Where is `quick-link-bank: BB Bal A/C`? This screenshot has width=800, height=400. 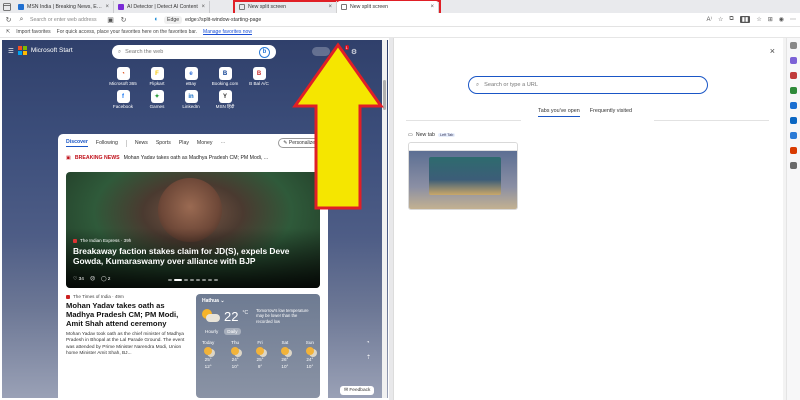
quick-link-bank: BB Bal A/C is located at coordinates (259, 76).